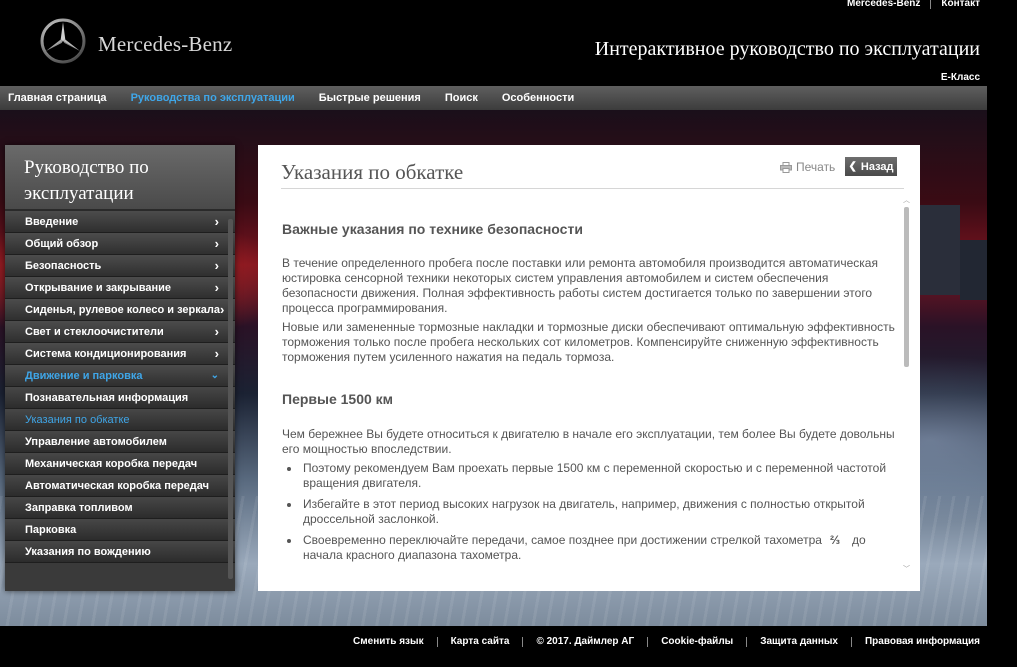 The width and height of the screenshot is (1017, 667). I want to click on sidebar-item-climate: Система кондиционирования ›, so click(120, 354).